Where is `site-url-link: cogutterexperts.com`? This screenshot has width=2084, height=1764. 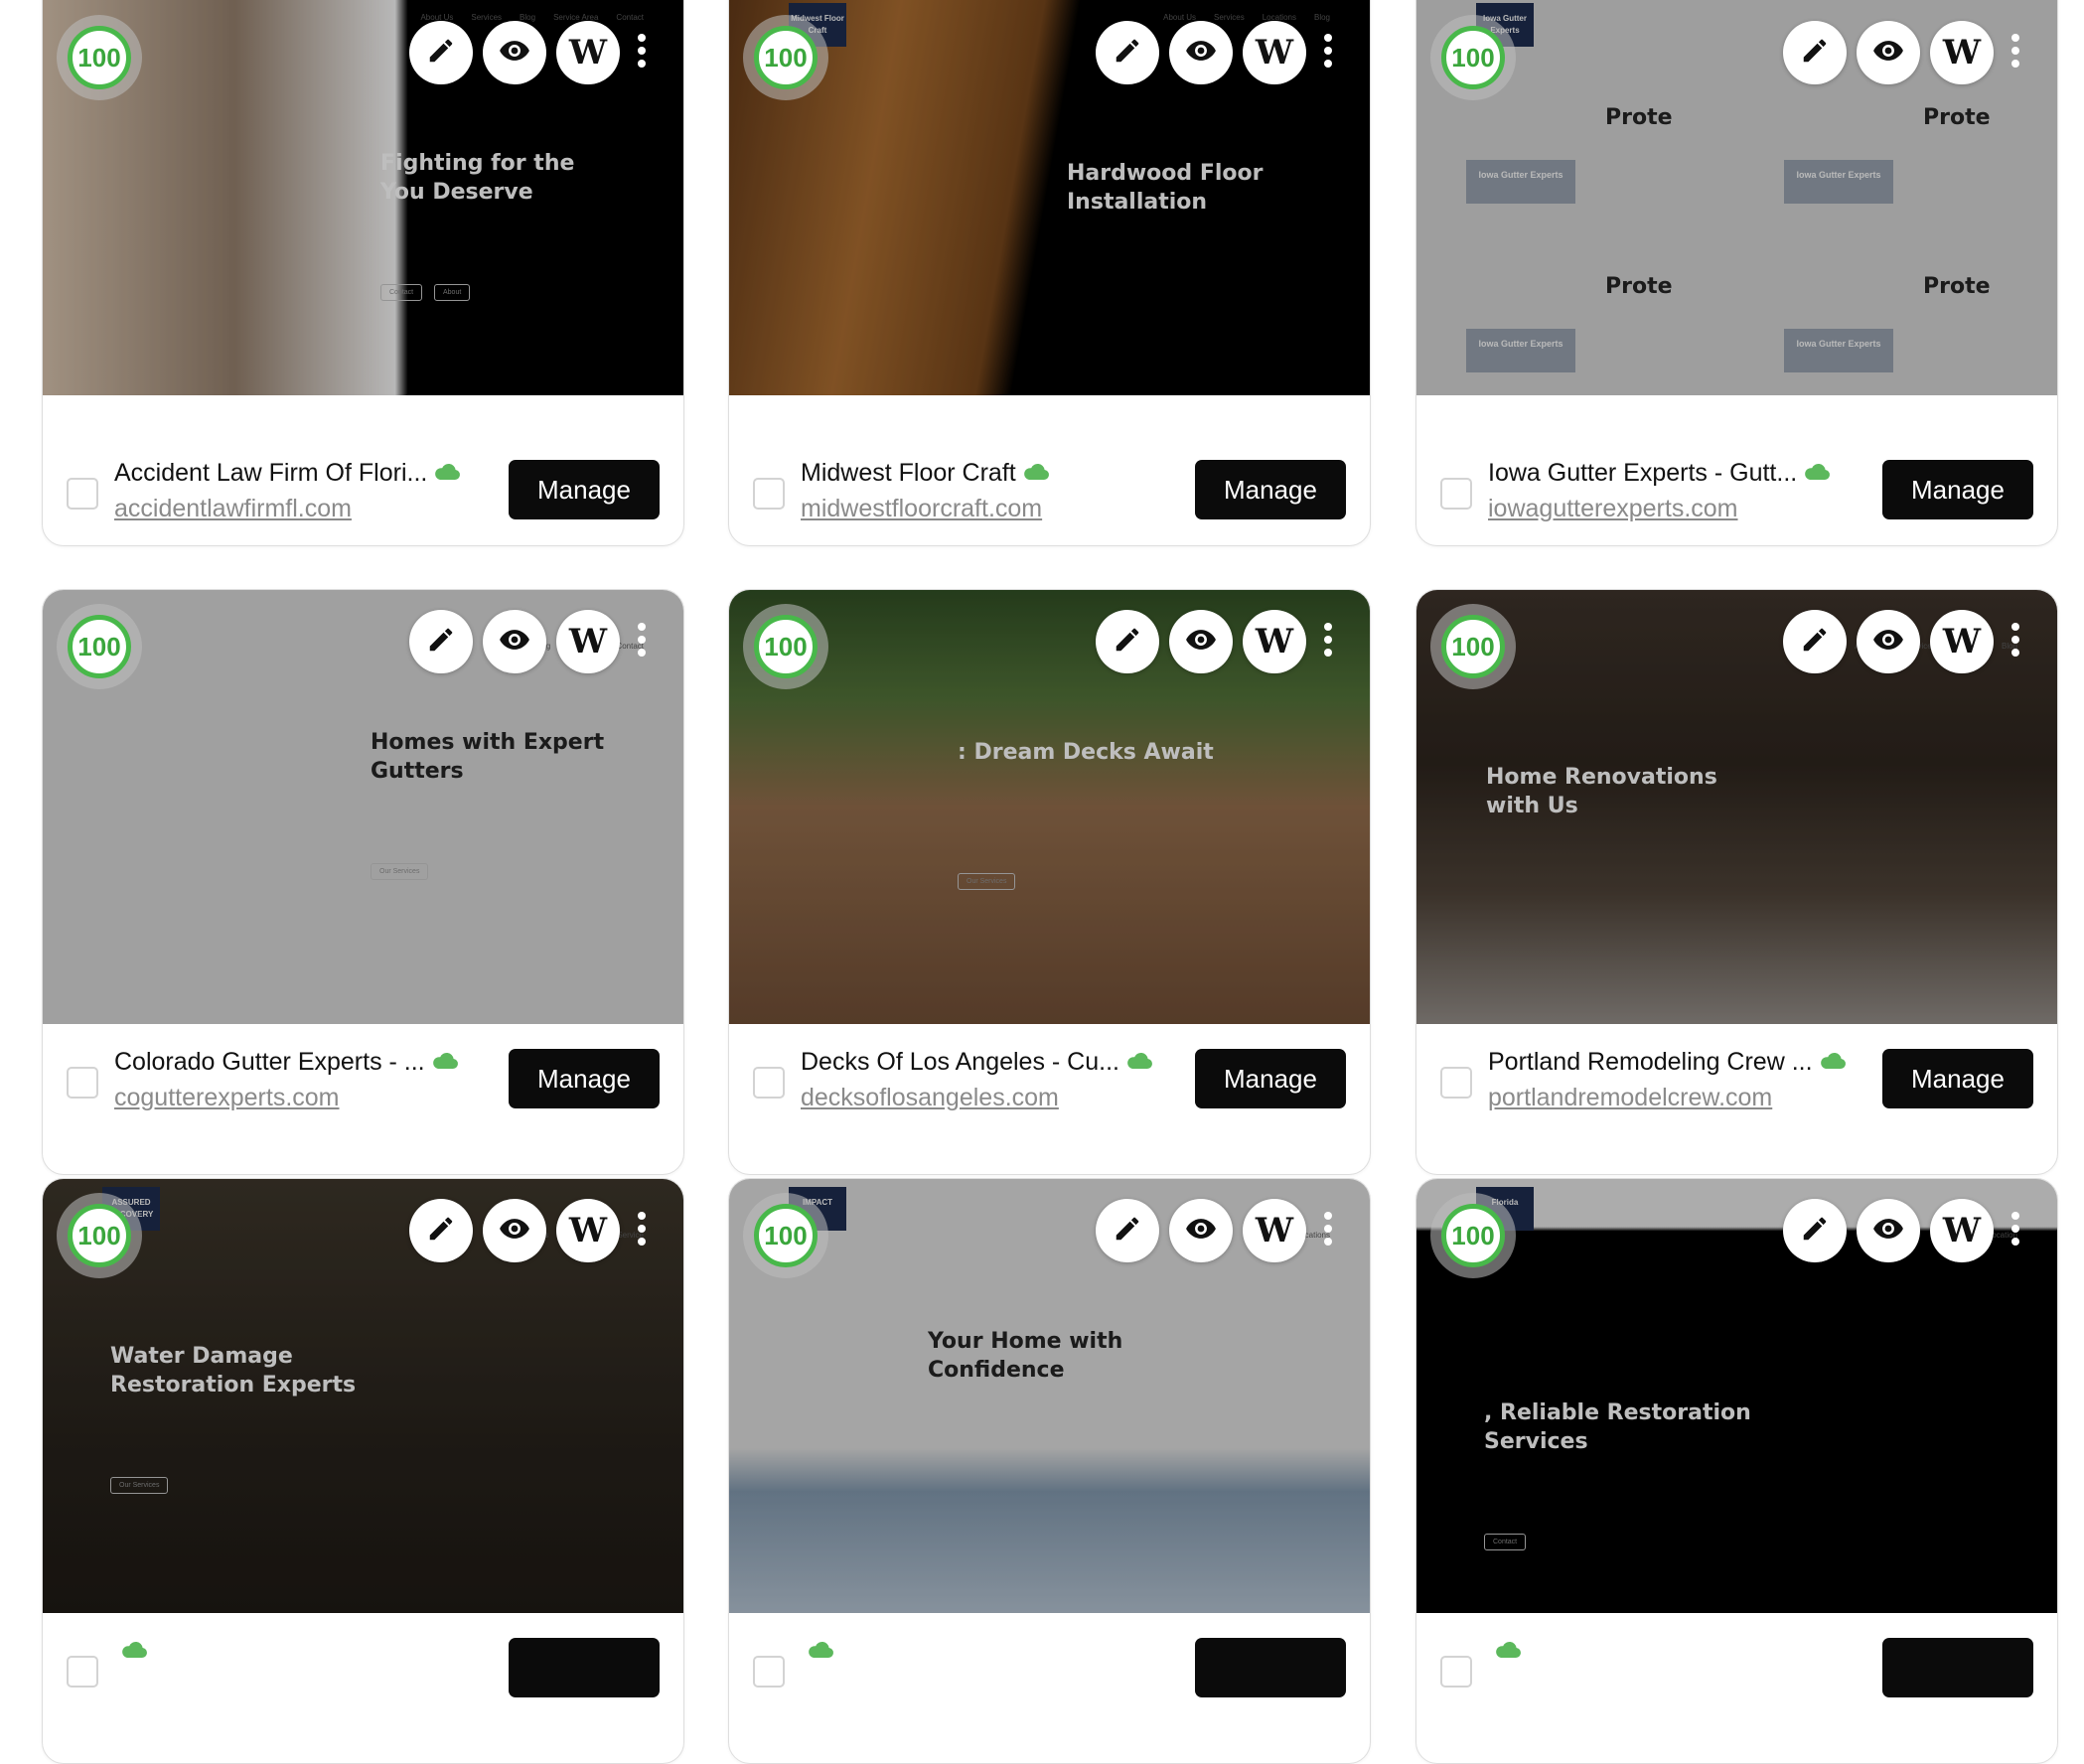
site-url-link: cogutterexperts.com is located at coordinates (227, 1098).